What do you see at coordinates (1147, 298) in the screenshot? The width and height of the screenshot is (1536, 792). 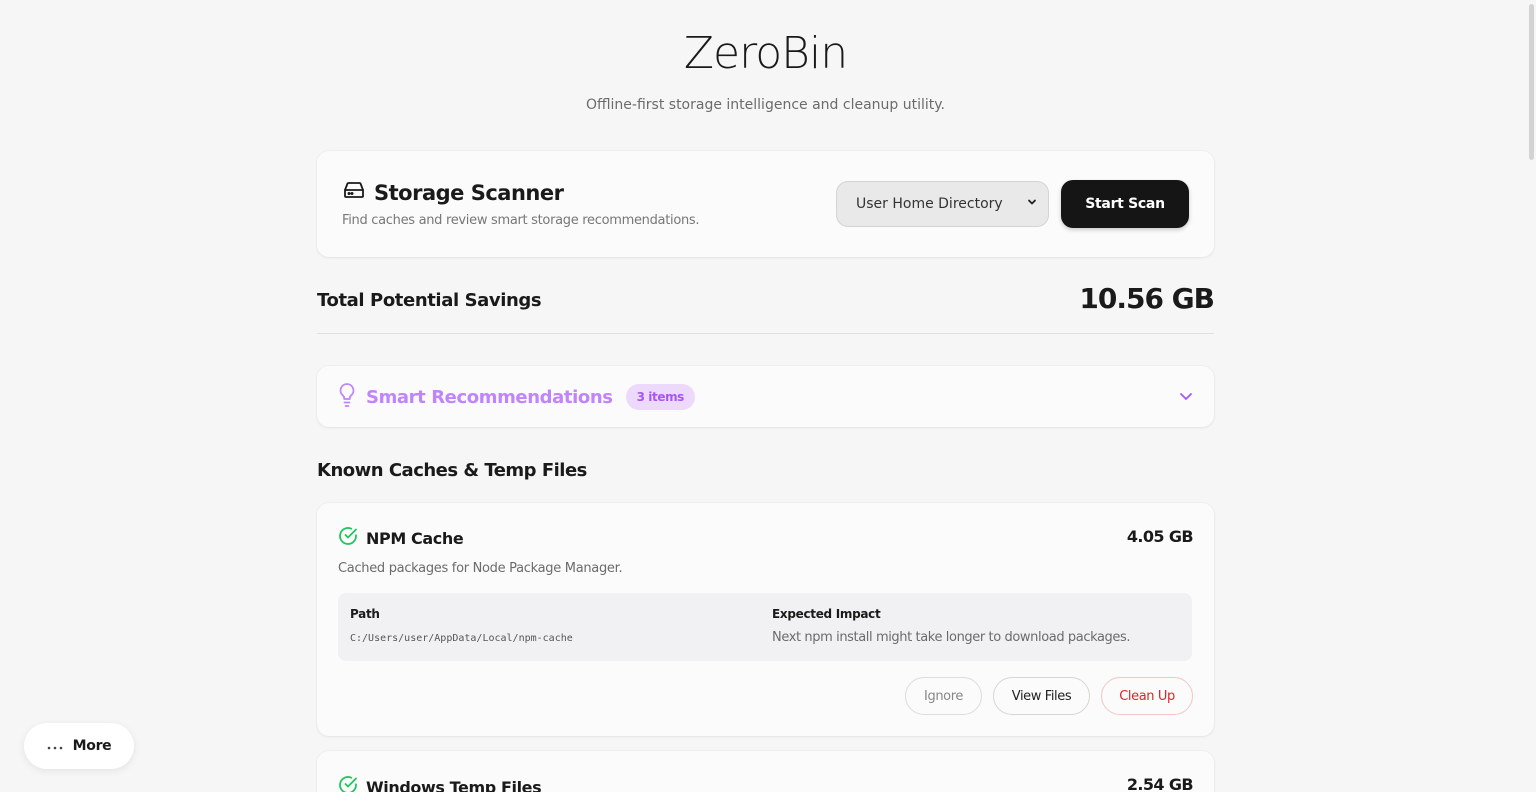 I see `savings-value: 10.56 GB` at bounding box center [1147, 298].